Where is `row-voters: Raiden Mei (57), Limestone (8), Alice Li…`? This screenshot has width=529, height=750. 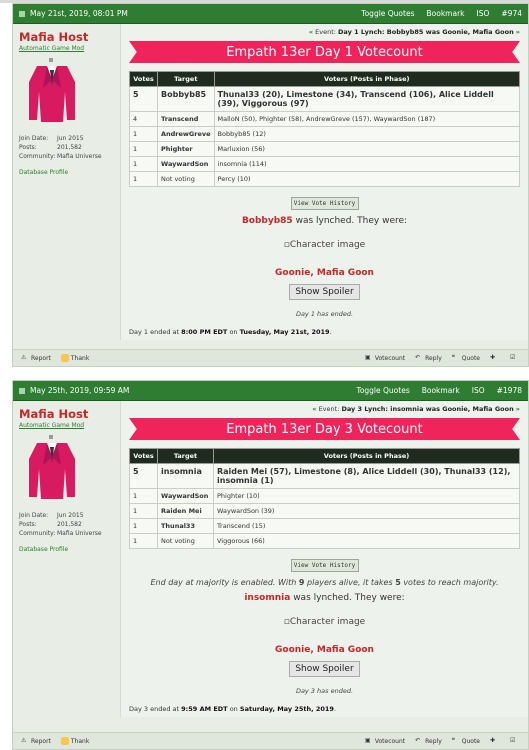 row-voters: Raiden Mei (57), Limestone (8), Alice Li… is located at coordinates (366, 476).